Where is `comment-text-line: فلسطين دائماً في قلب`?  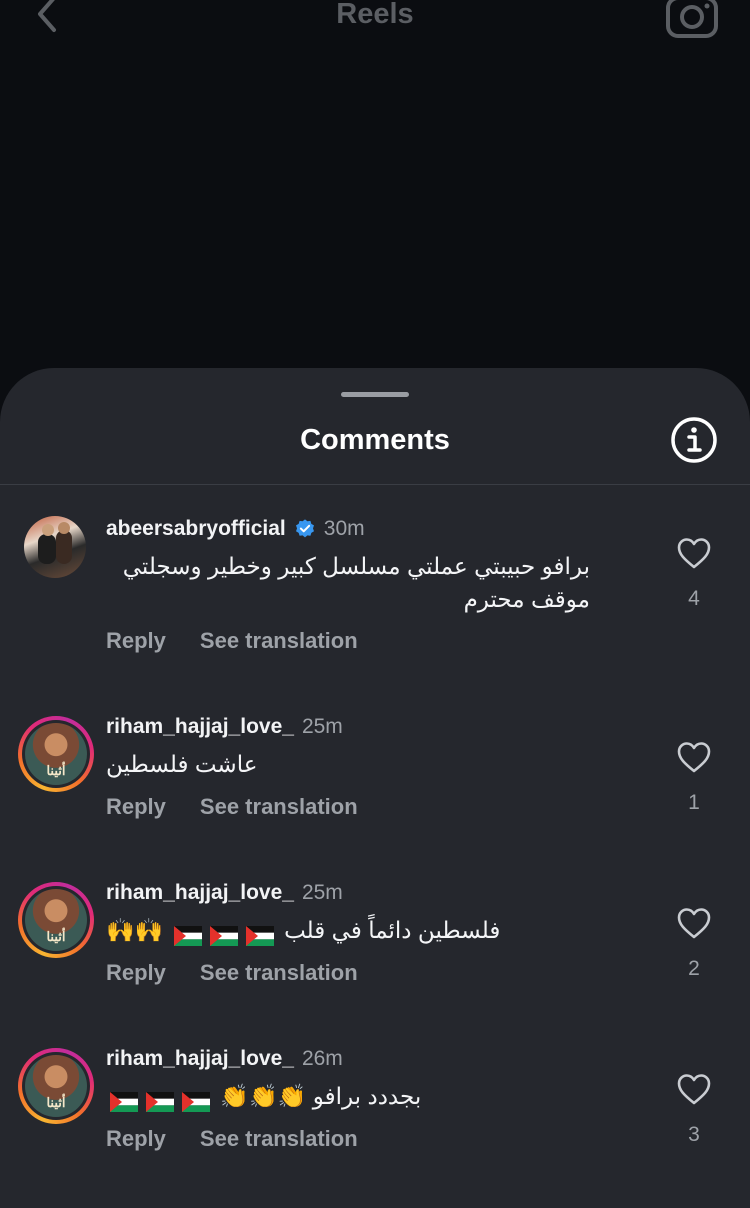
comment-text-line: فلسطين دائماً في قلب is located at coordinates (392, 930).